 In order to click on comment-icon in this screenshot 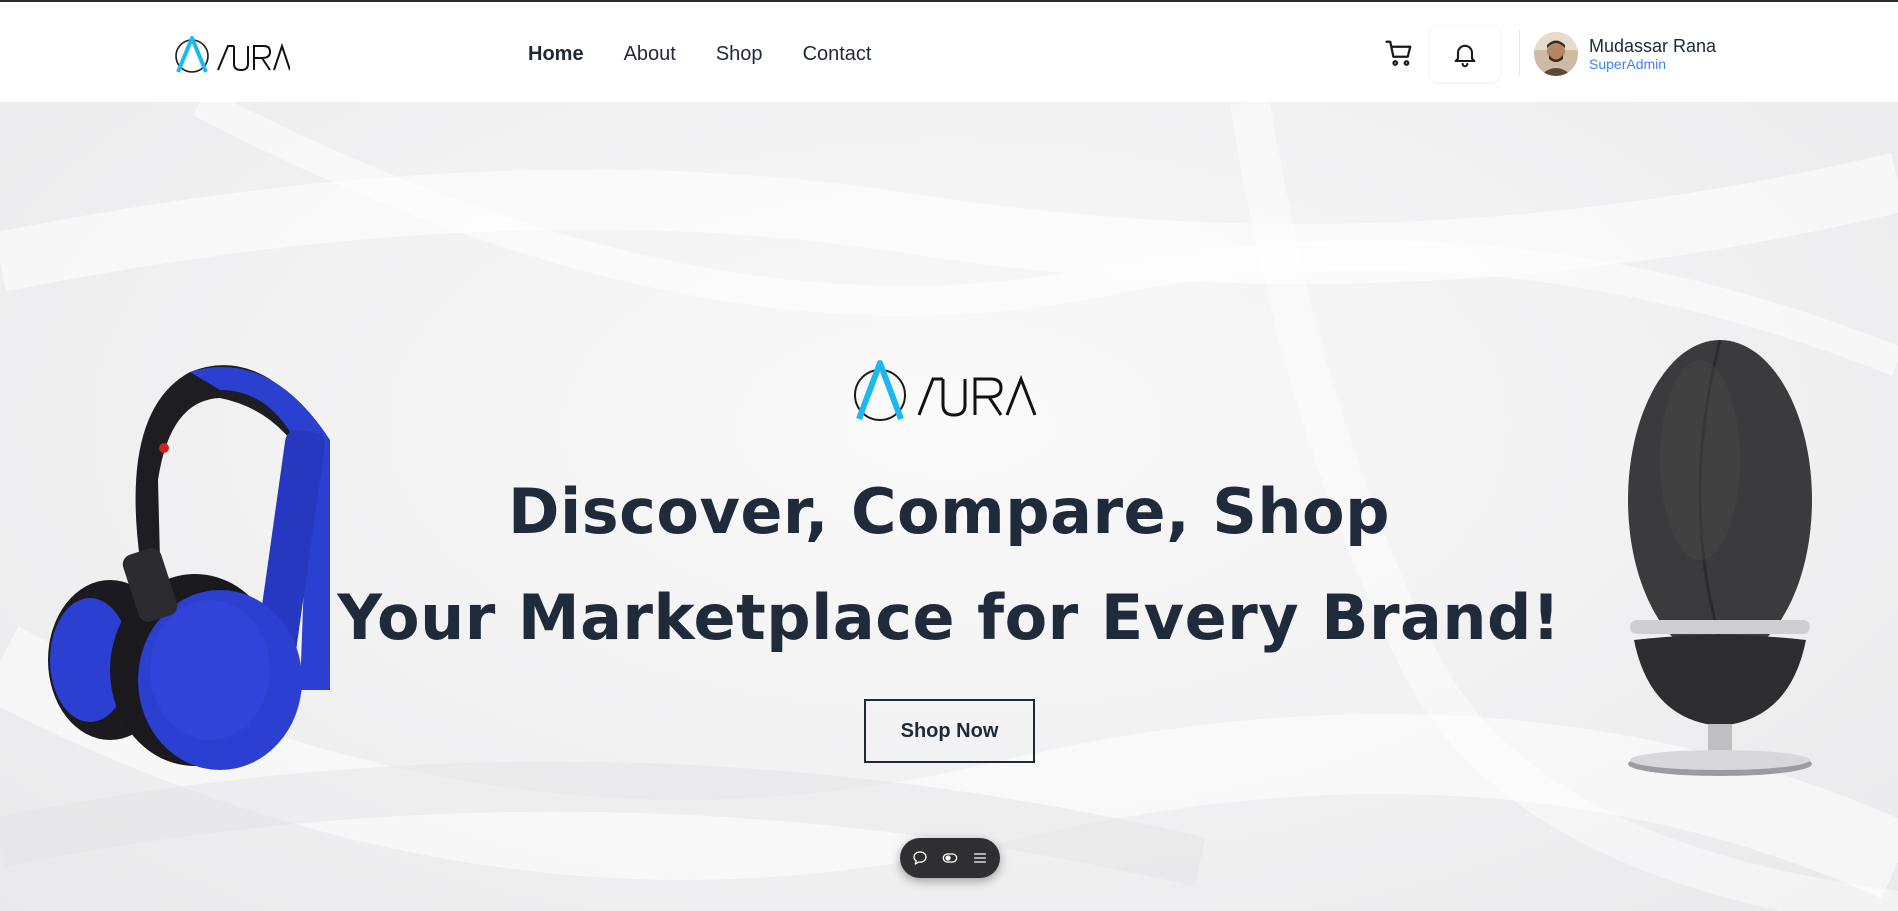, I will do `click(920, 858)`.